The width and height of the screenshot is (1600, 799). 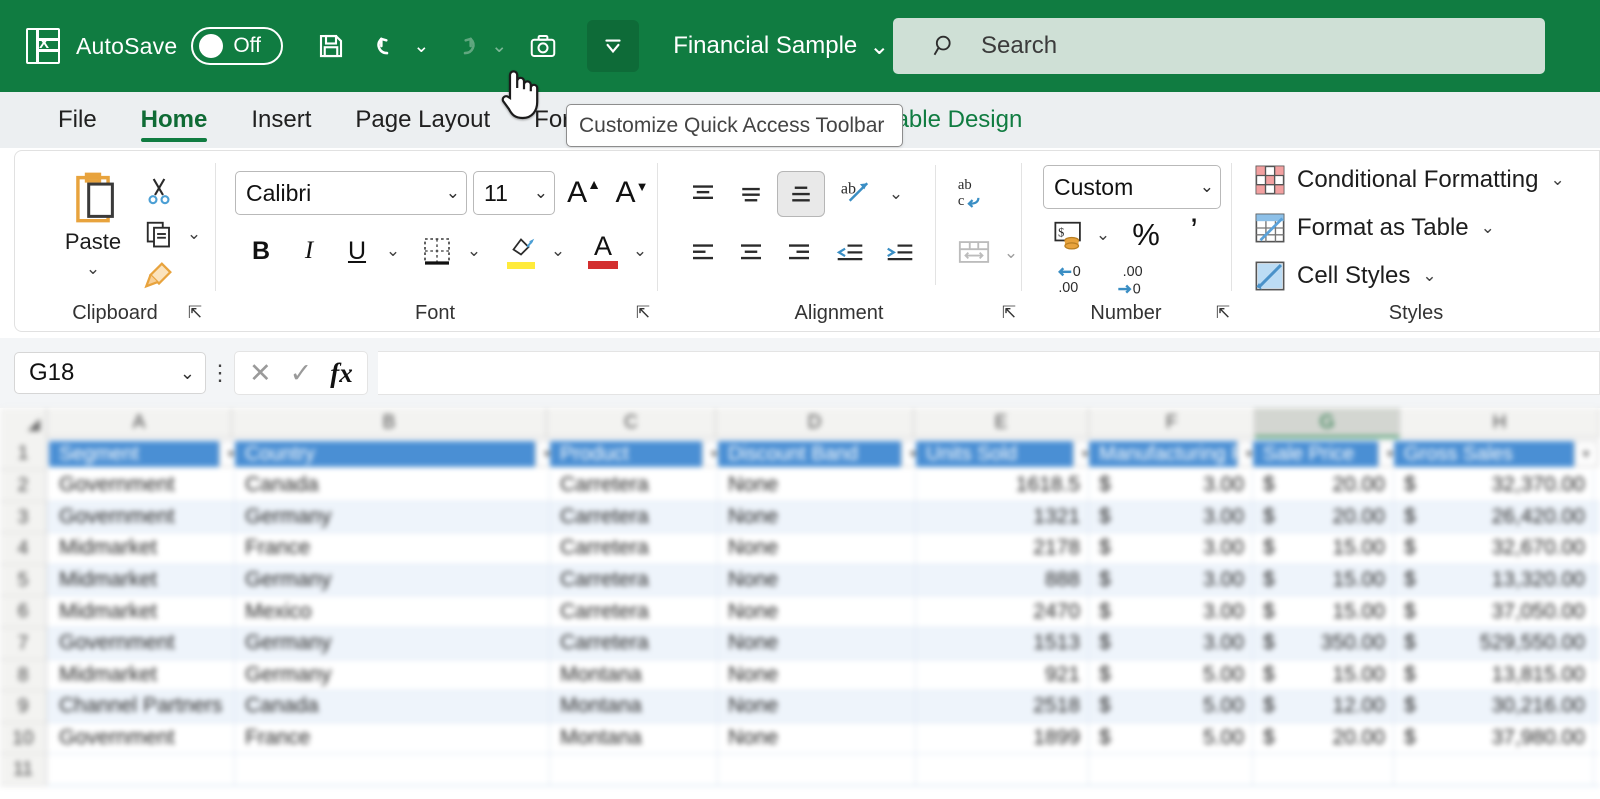 I want to click on row-header-2: 2, so click(x=23, y=486).